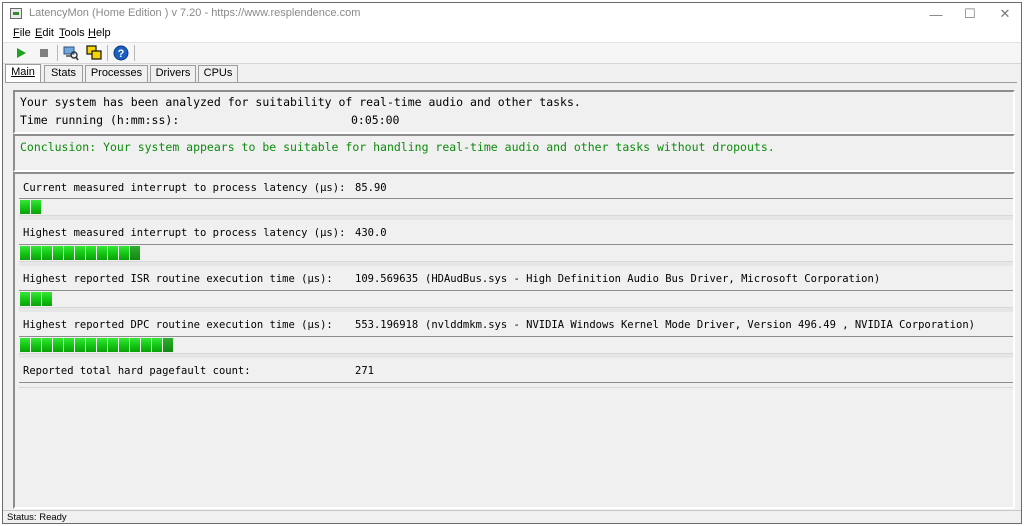  What do you see at coordinates (375, 120) in the screenshot?
I see `time-running-value: 0:05:00` at bounding box center [375, 120].